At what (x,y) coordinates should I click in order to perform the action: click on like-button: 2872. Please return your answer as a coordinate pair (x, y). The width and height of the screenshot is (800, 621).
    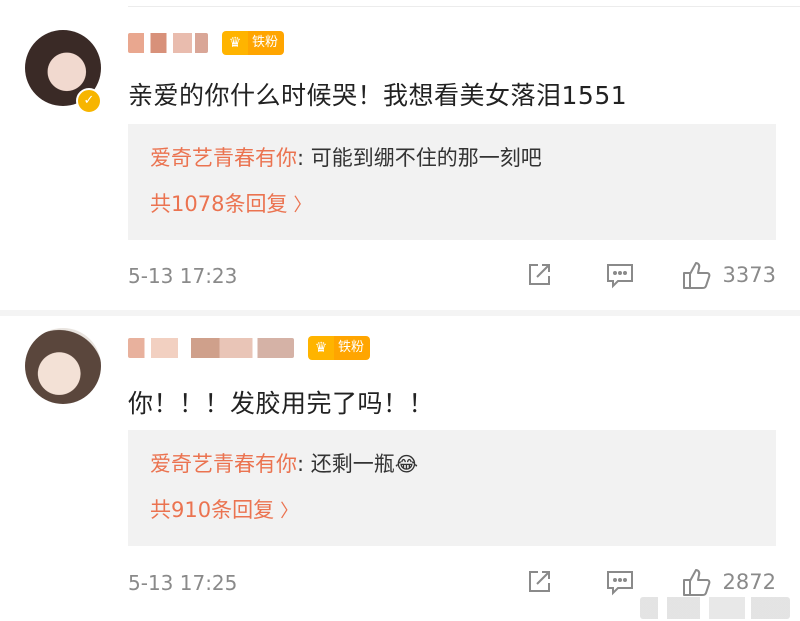
    Looking at the image, I should click on (728, 582).